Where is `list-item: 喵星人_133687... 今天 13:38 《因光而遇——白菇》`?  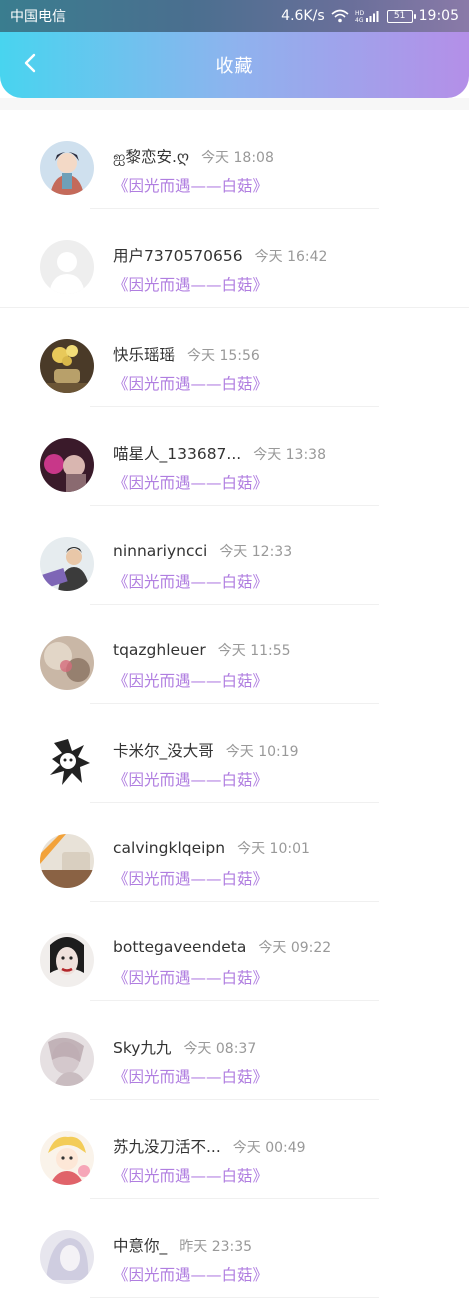
list-item: 喵星人_133687... 今天 13:38 《因光而遇——白菇》 is located at coordinates (234, 456).